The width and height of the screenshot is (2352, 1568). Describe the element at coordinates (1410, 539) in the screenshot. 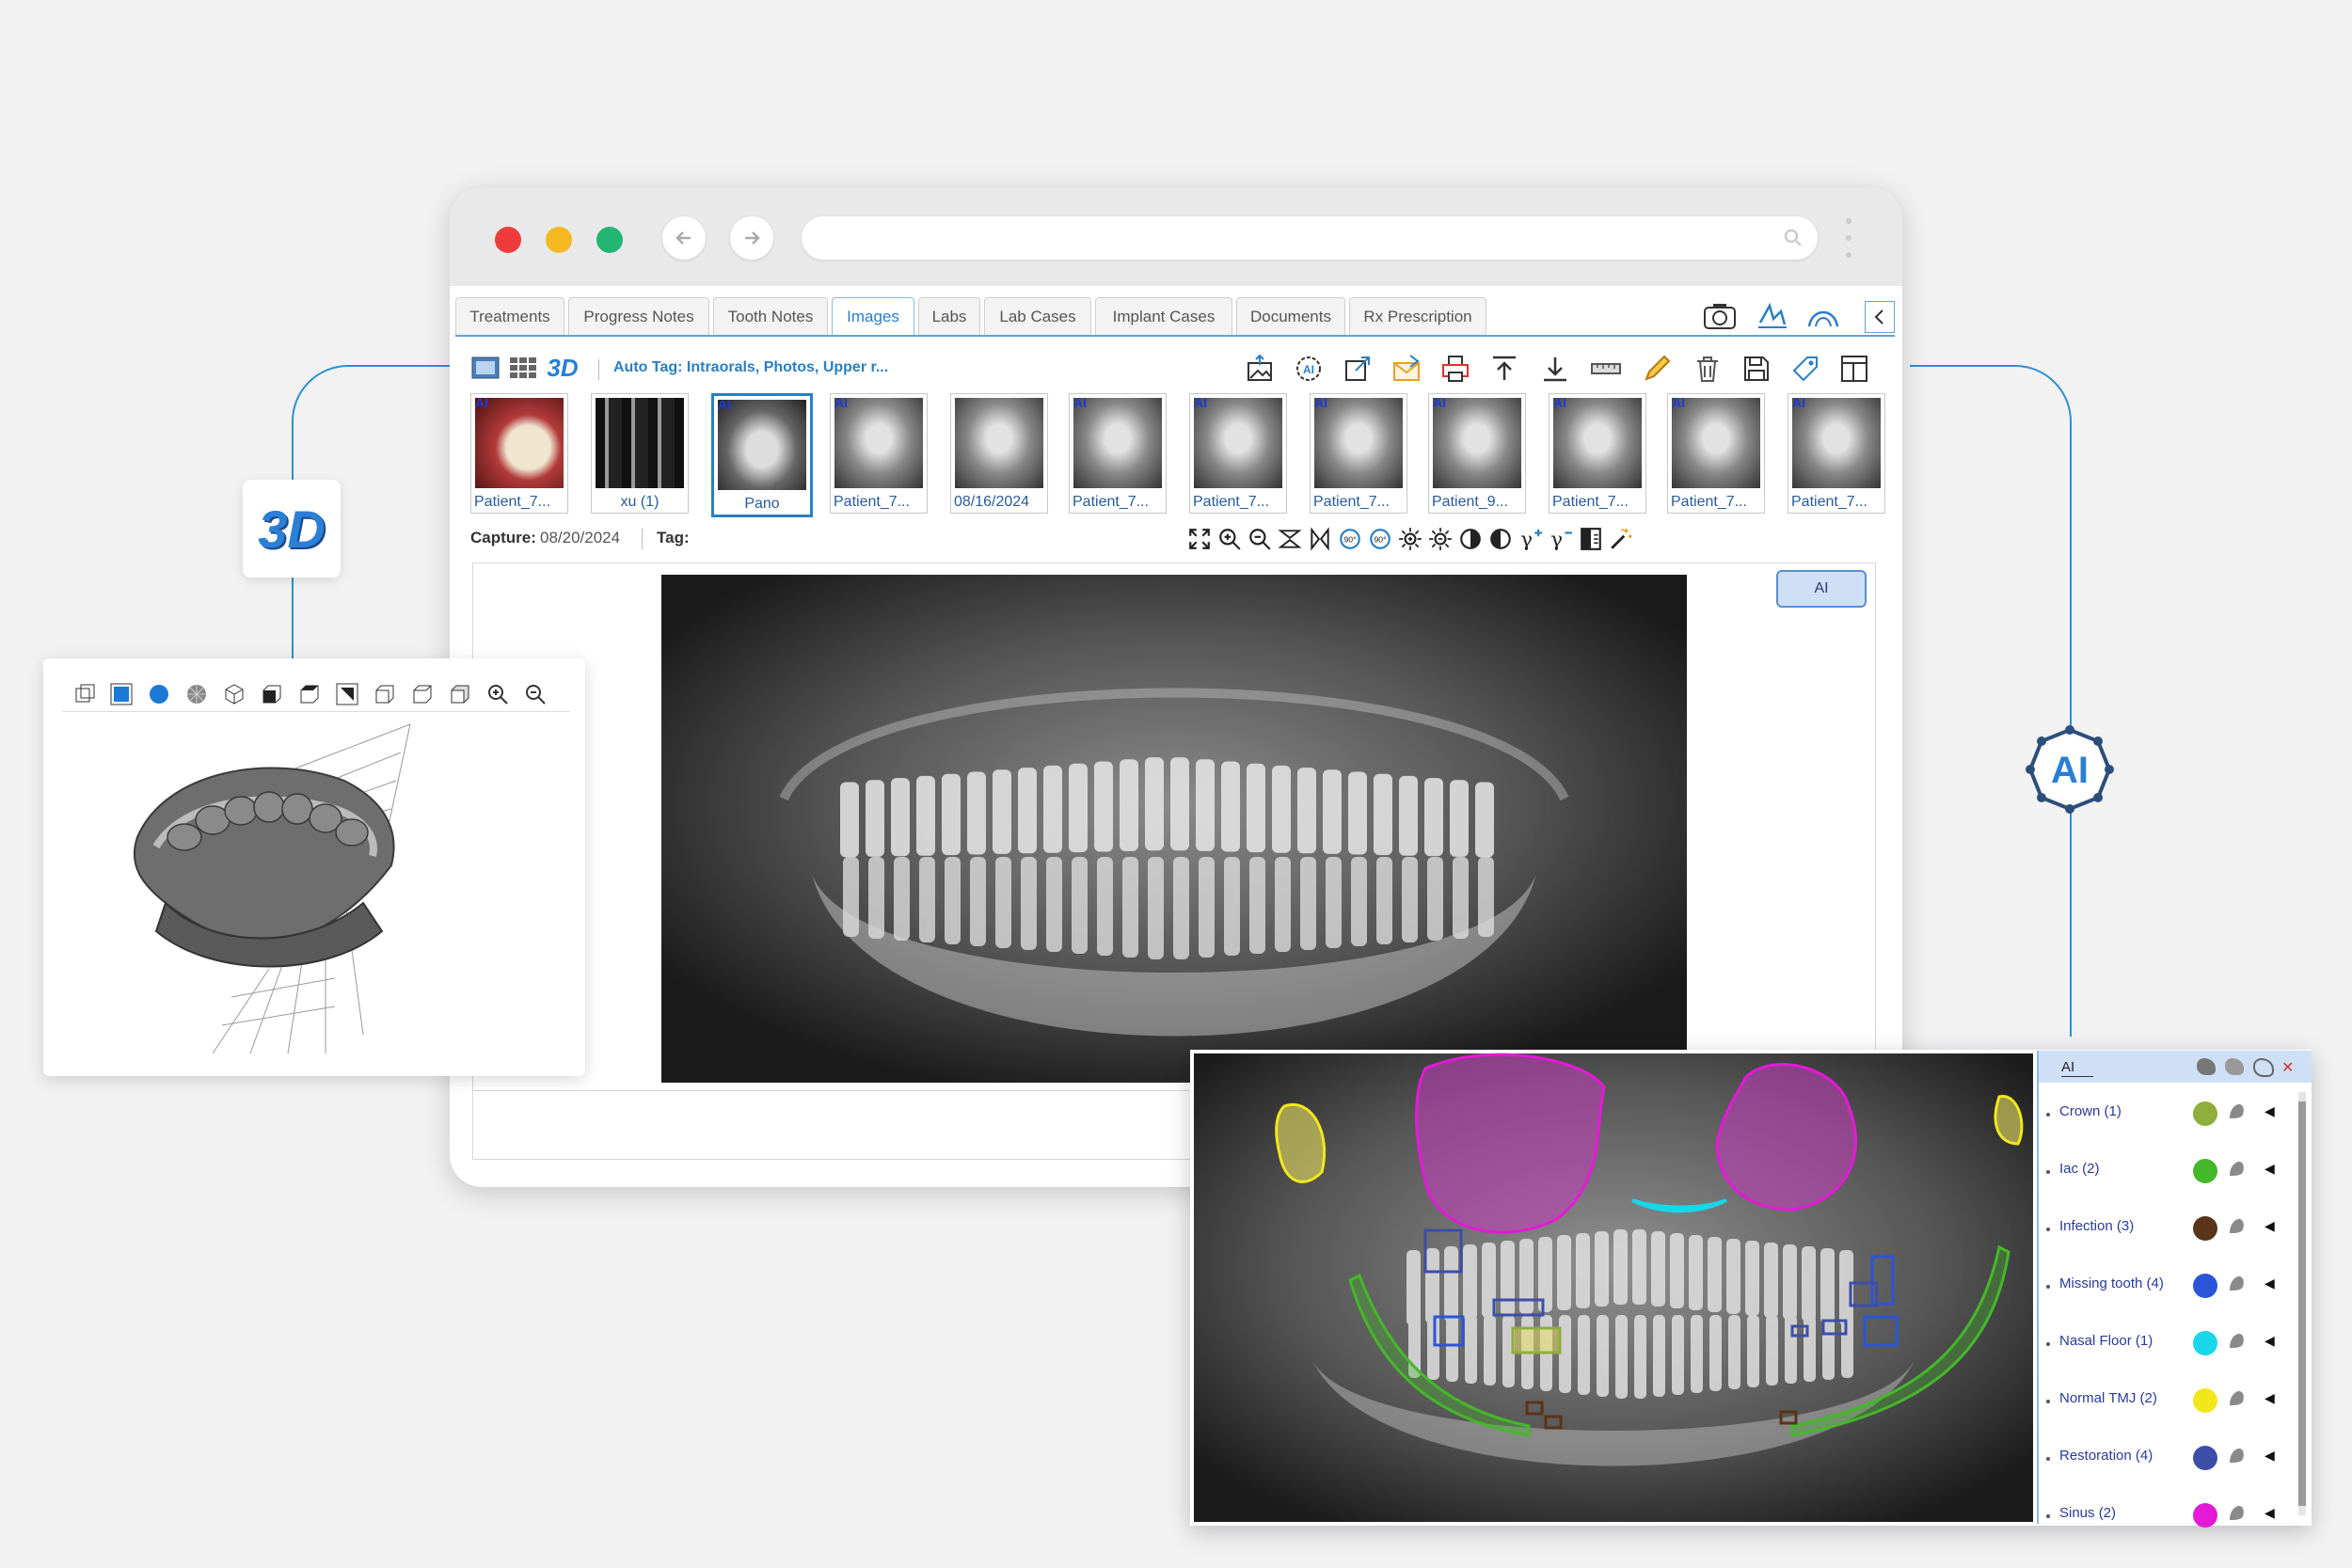

I see `brightness-up-icon` at that location.